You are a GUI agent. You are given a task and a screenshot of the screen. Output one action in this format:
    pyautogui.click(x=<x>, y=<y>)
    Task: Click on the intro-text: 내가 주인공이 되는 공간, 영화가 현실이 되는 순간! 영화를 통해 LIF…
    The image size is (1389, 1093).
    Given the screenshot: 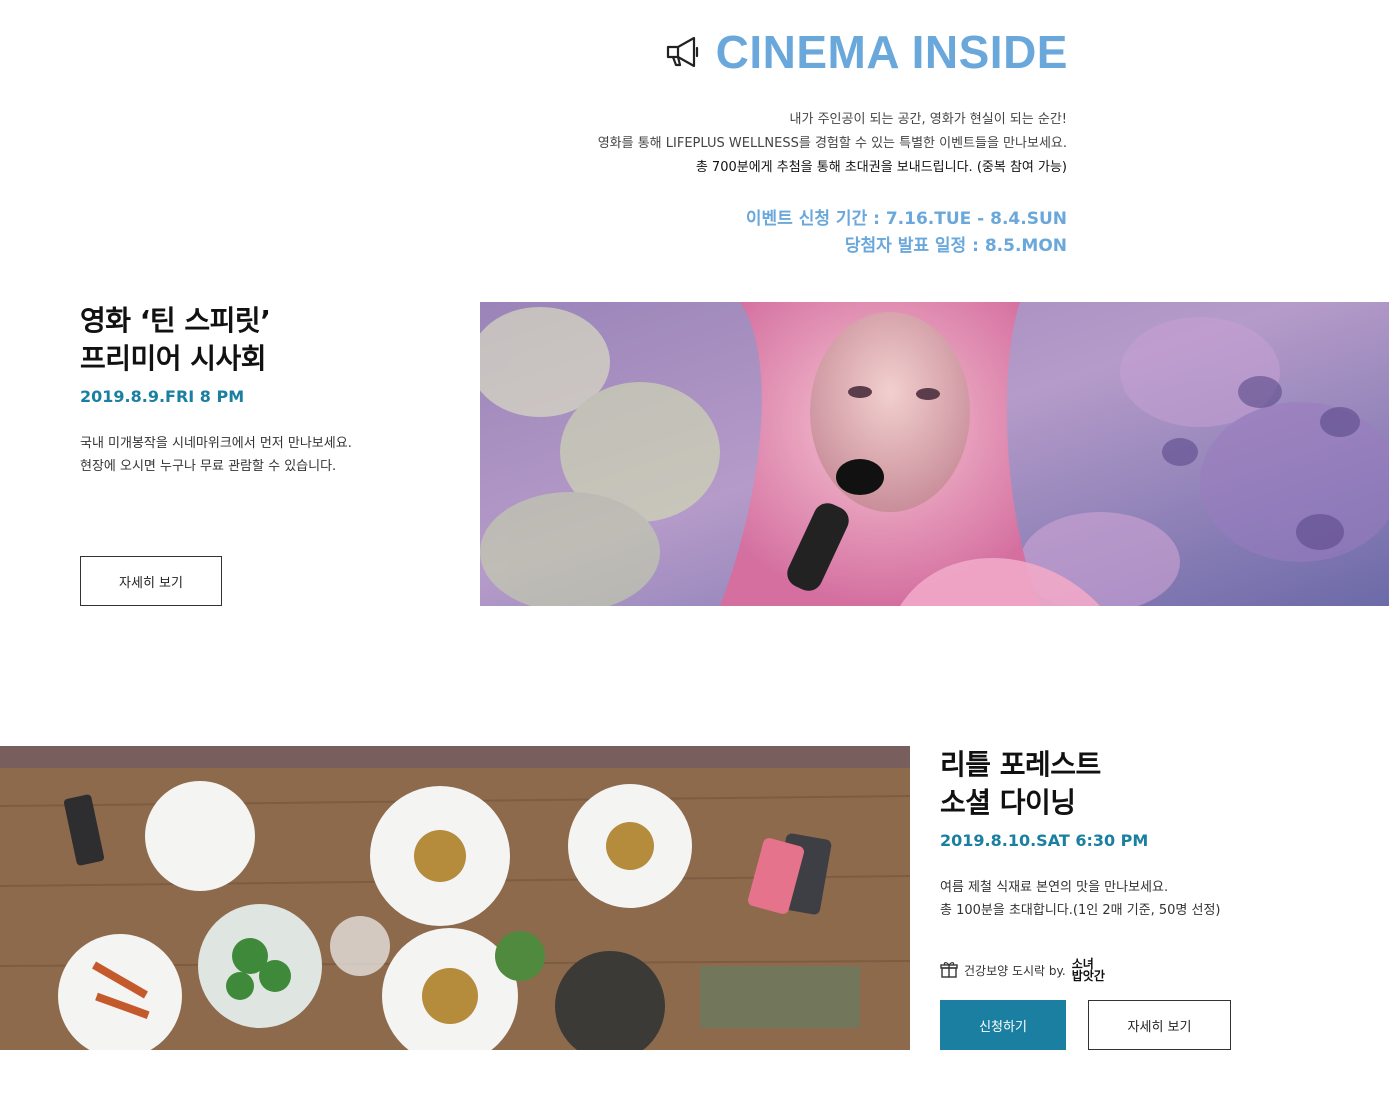 What is the action you would take?
    pyautogui.click(x=787, y=144)
    